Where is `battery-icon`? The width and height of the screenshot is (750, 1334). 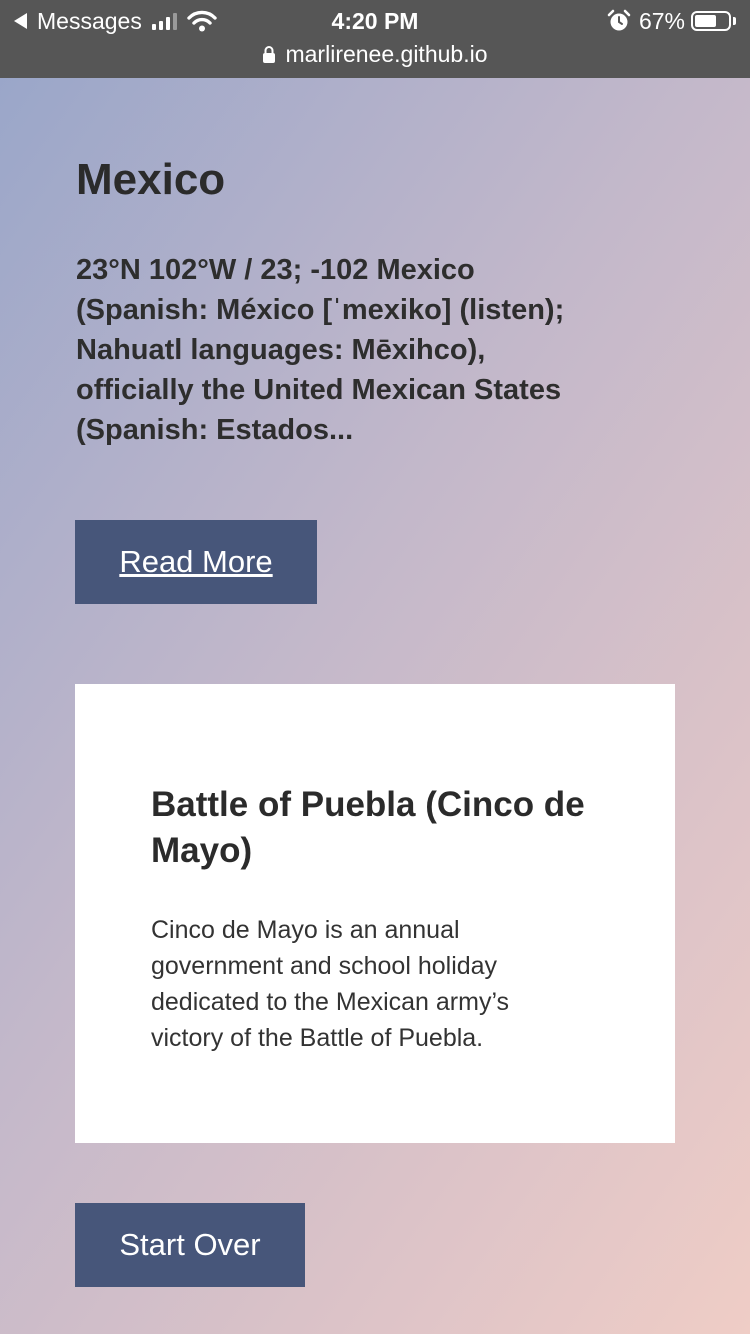
battery-icon is located at coordinates (713, 21).